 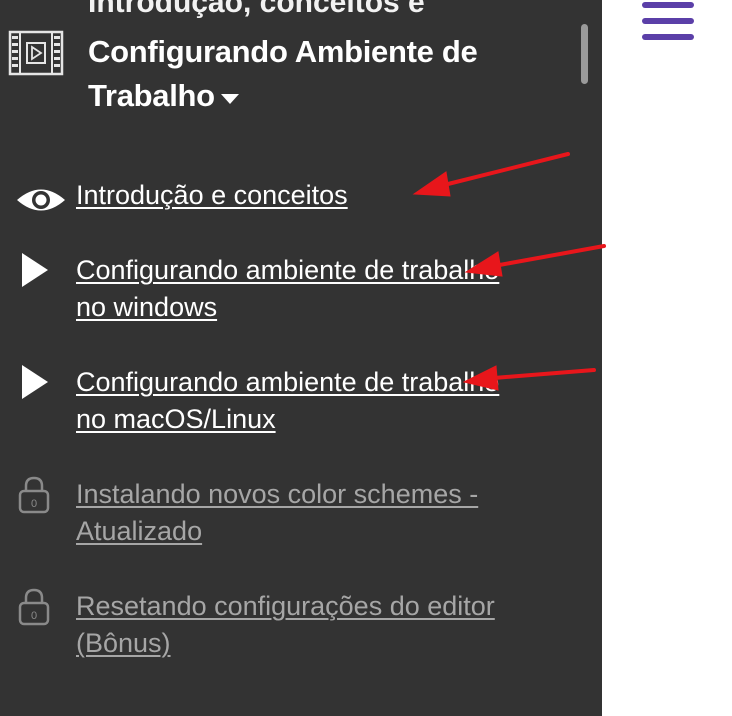 I want to click on section-title-dropdown: Configurando Ambiente de Trabalho, so click(x=323, y=74).